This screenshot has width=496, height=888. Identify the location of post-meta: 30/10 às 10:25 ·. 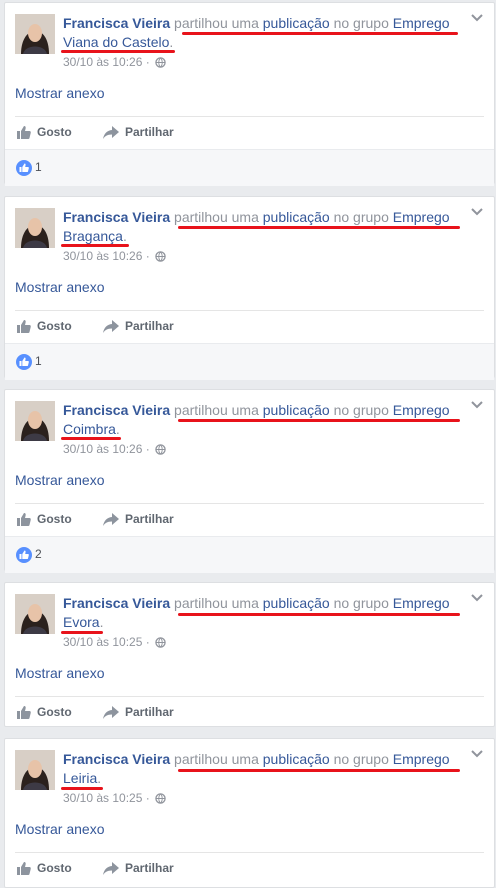
(114, 798).